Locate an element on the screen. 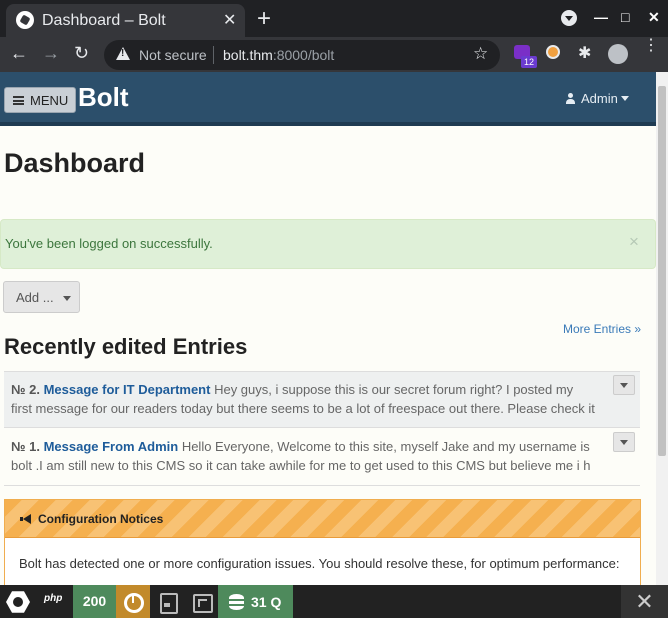 The height and width of the screenshot is (618, 668). forward-button: → is located at coordinates (51, 53).